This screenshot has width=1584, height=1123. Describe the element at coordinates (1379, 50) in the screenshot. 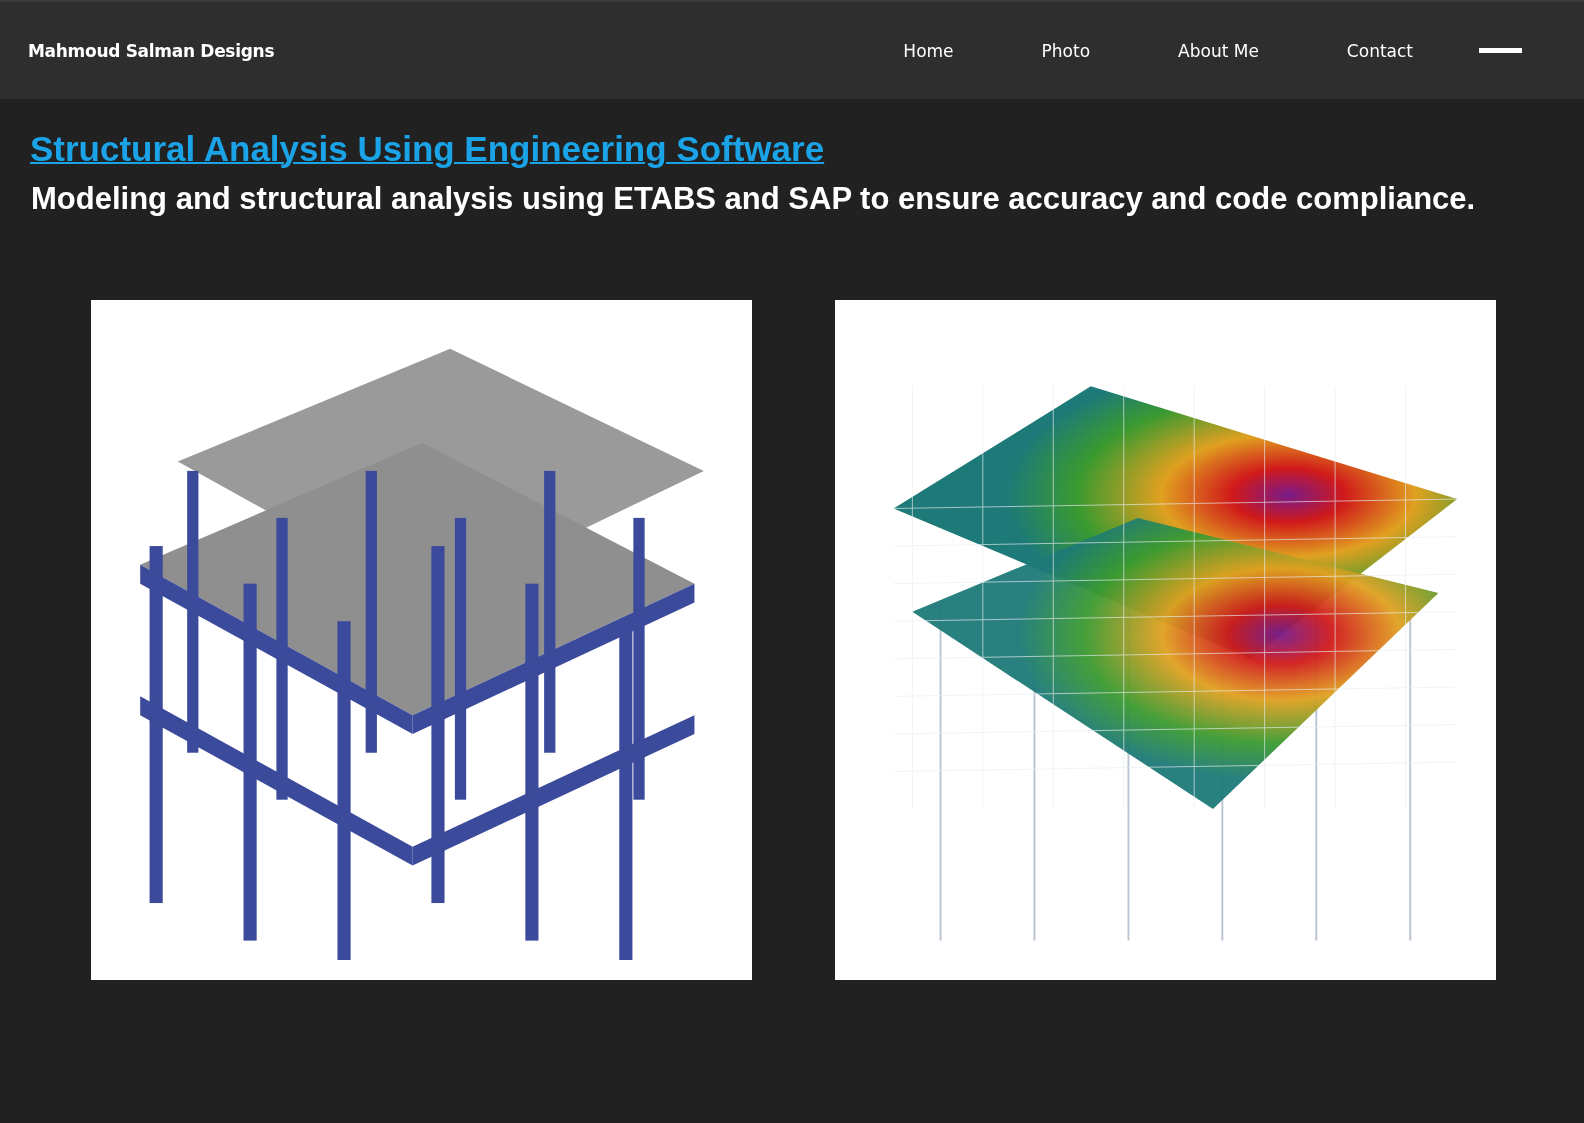

I see `nav-link: Contact` at that location.